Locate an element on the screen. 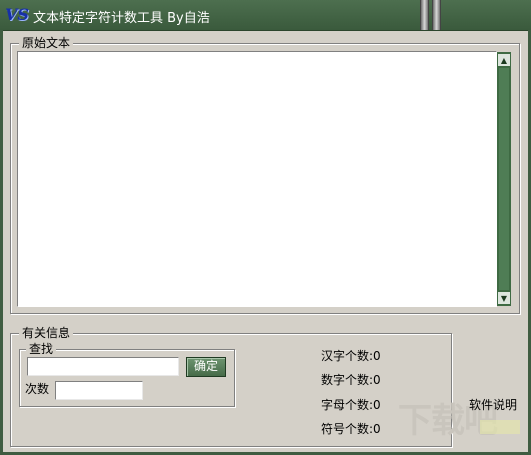 This screenshot has width=531, height=455. window-title: 文本特定字符计数工具 By自浩 is located at coordinates (121, 18).